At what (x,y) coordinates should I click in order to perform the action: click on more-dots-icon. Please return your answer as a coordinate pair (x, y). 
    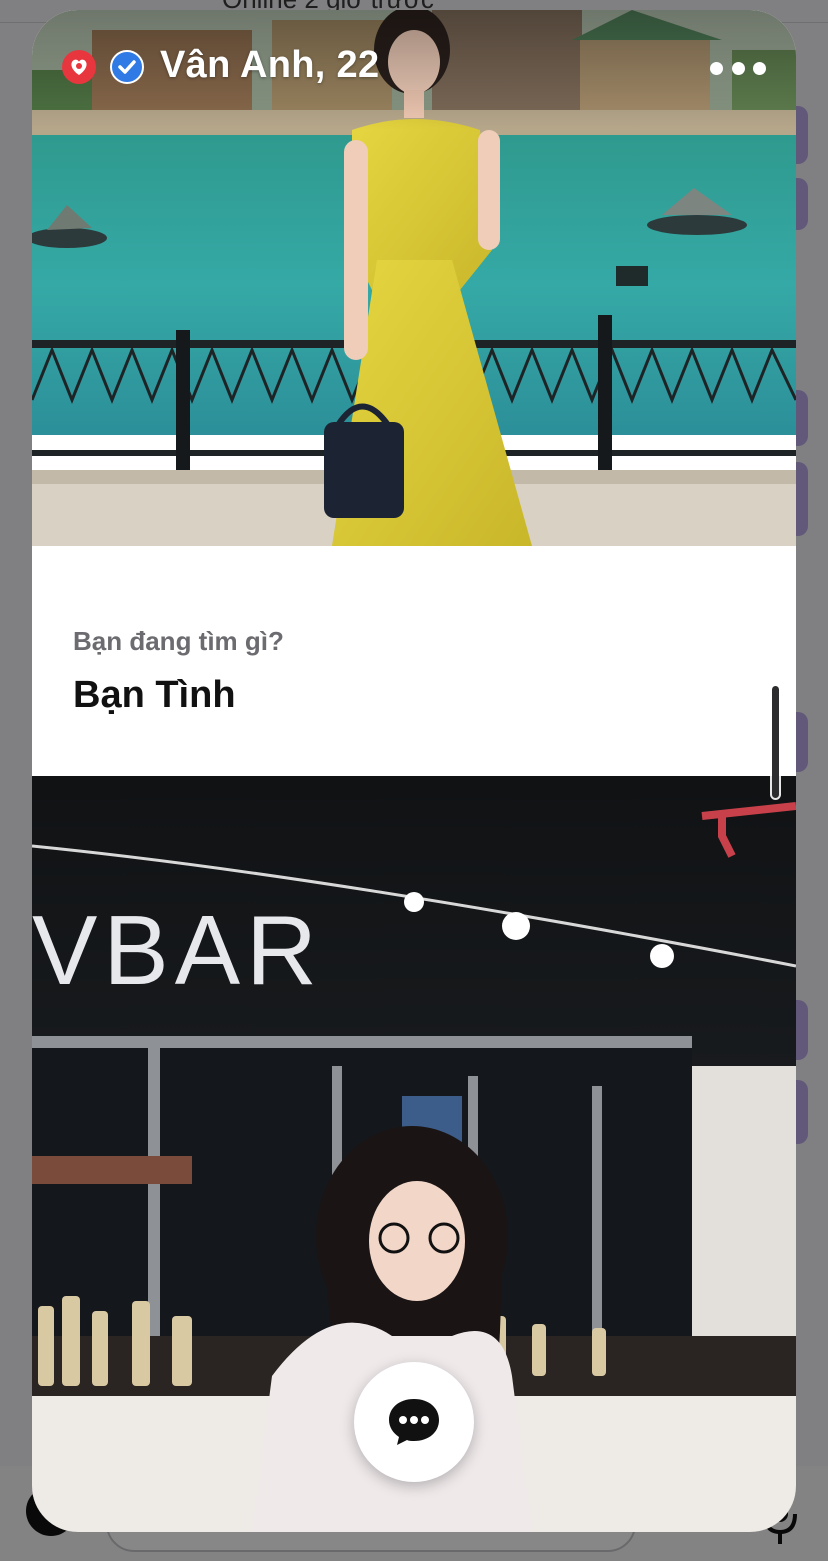
    Looking at the image, I should click on (738, 68).